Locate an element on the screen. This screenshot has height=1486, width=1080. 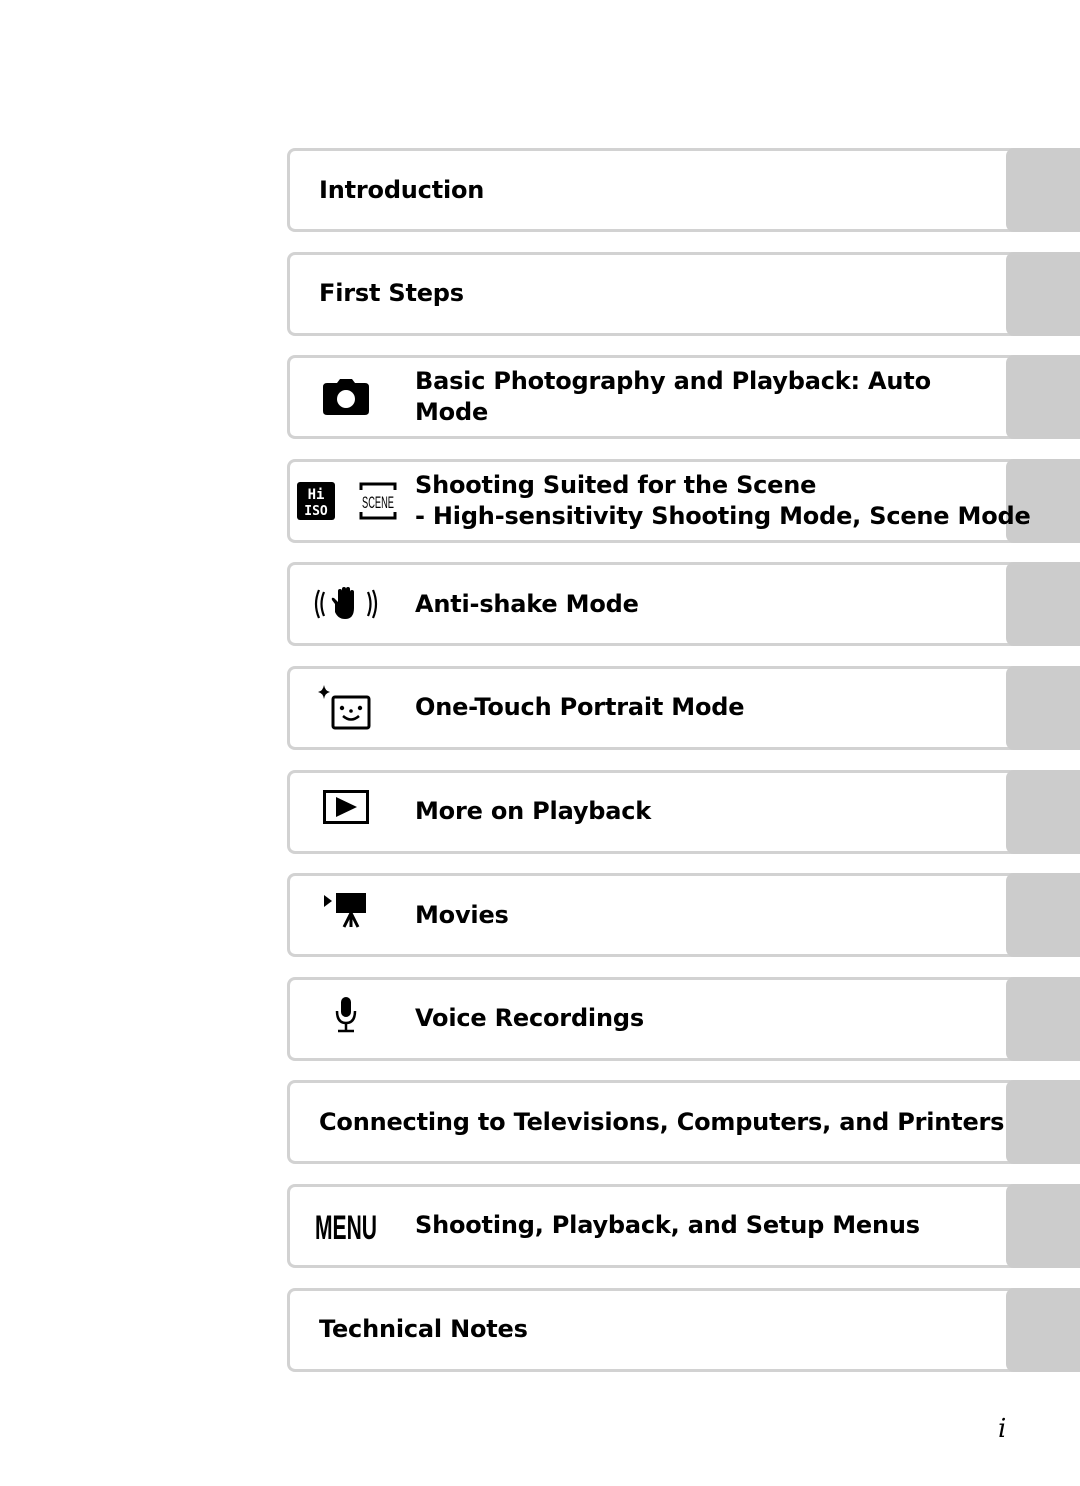
svg-text: Hi is located at coordinates (316, 495).